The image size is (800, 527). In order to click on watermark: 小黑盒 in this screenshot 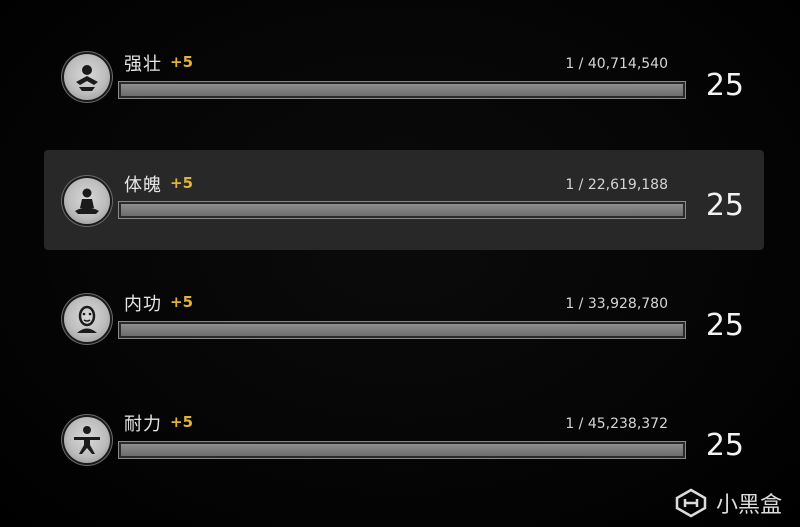, I will do `click(728, 503)`.